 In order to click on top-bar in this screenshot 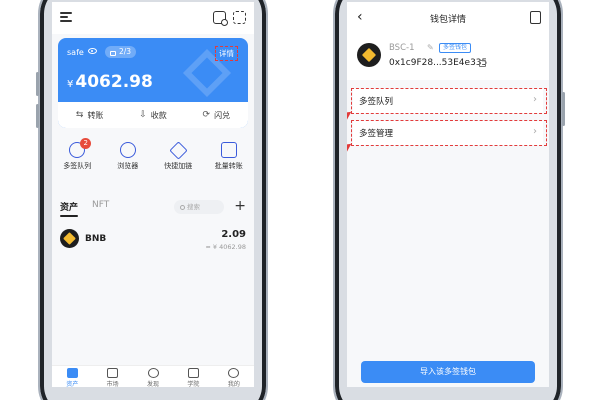, I will do `click(153, 18)`.